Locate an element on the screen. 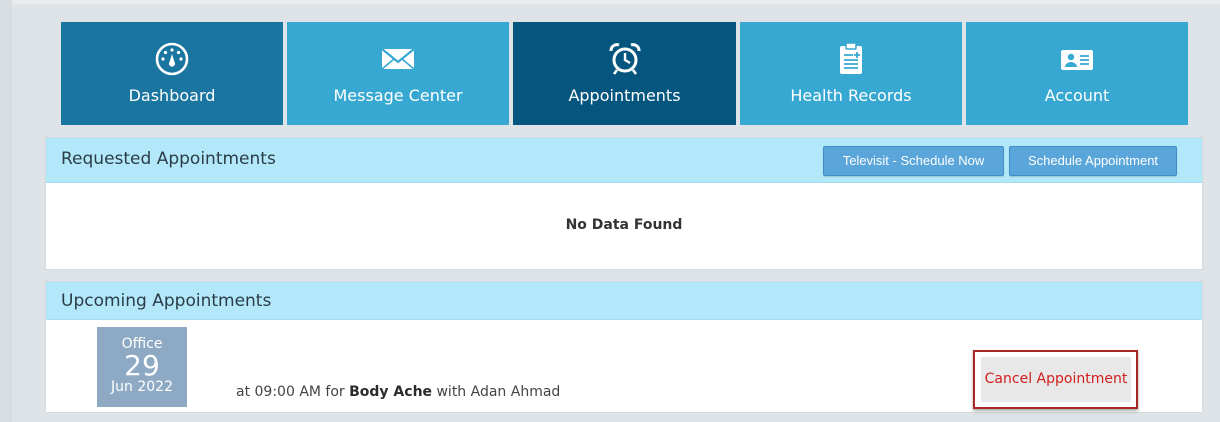 The height and width of the screenshot is (422, 1220). panel-header: Upcoming Appointments is located at coordinates (624, 301).